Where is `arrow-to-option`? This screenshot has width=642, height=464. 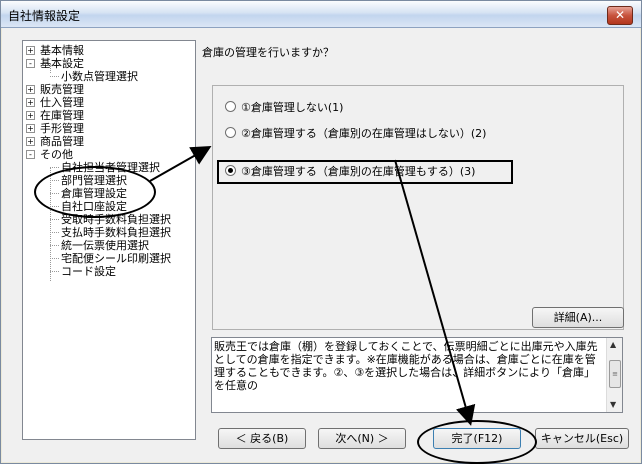
arrow-to-option is located at coordinates (180, 164).